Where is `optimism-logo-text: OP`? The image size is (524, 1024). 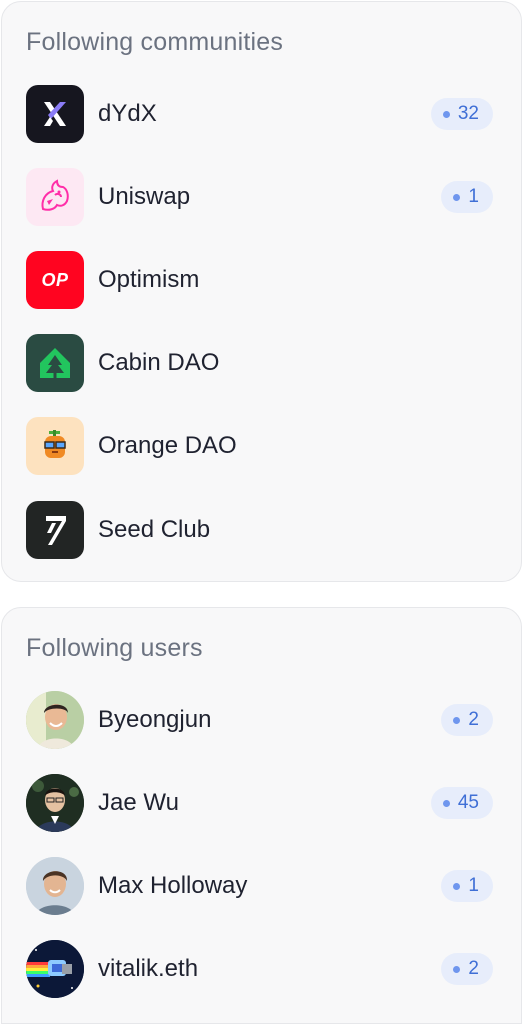
optimism-logo-text: OP is located at coordinates (55, 279).